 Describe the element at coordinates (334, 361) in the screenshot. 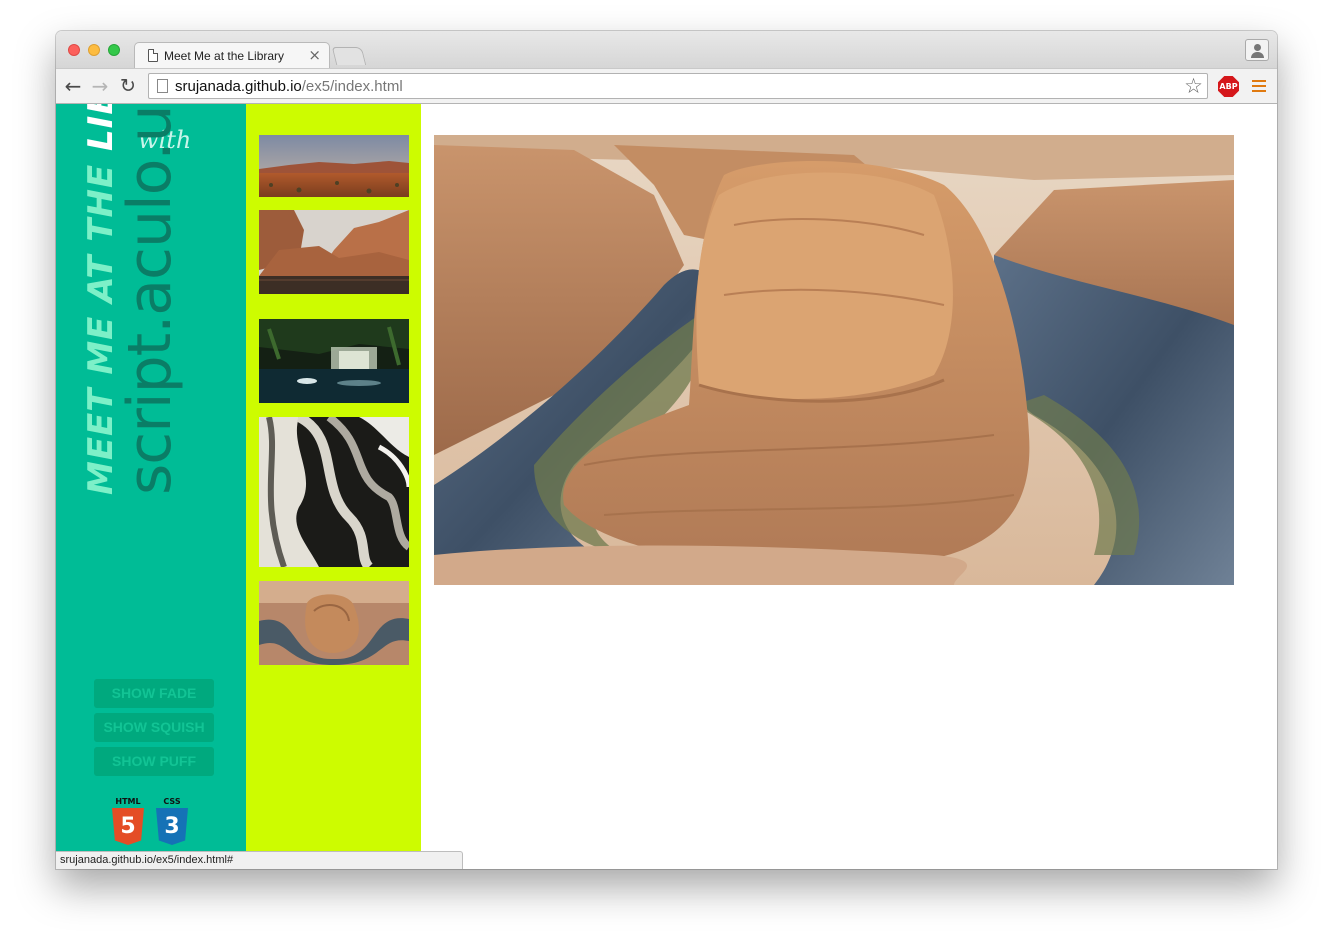

I see `thumbnail-night-waterfall-pool` at that location.